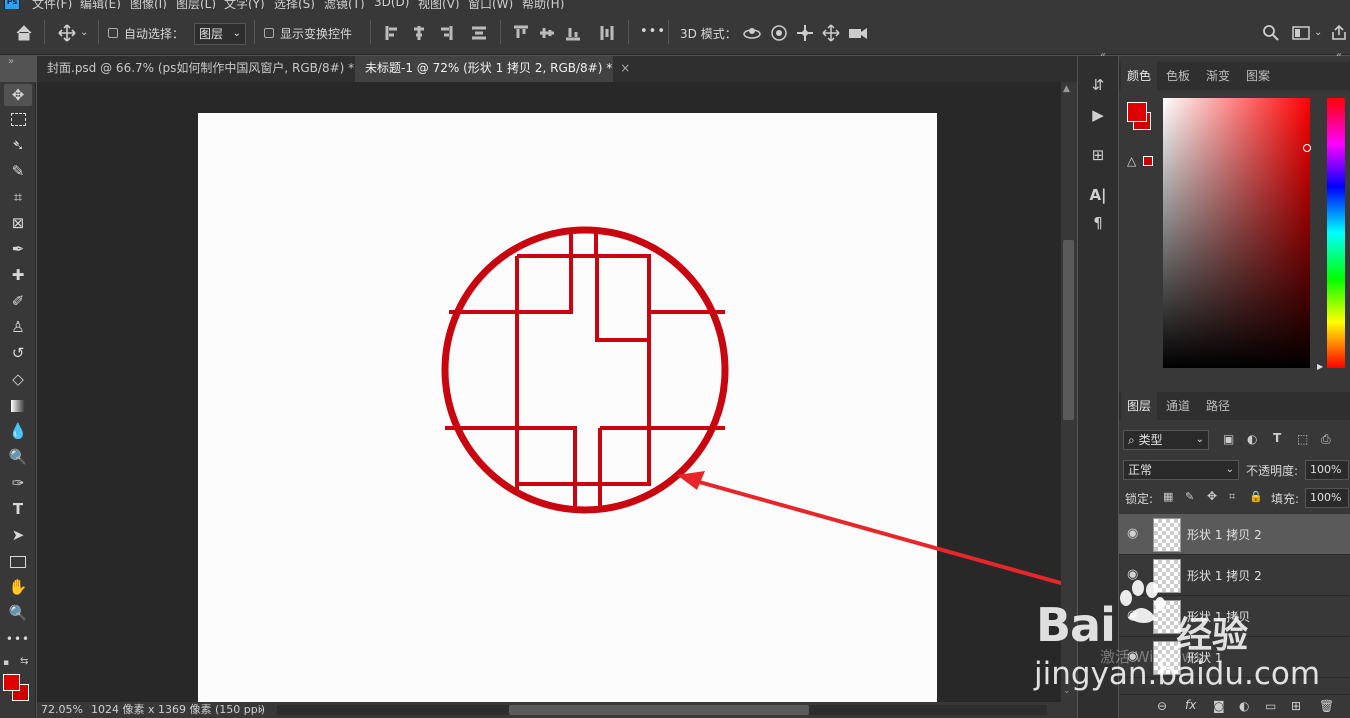 The image size is (1350, 718). What do you see at coordinates (391, 4) in the screenshot?
I see `menu-3d: 3D(D)` at bounding box center [391, 4].